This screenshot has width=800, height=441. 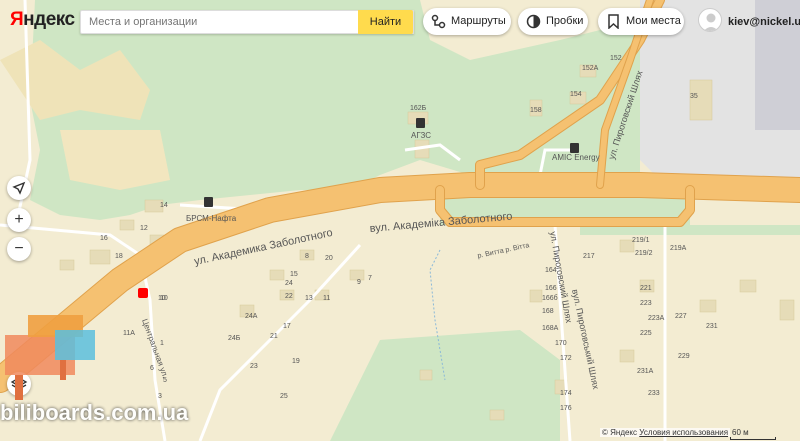 What do you see at coordinates (740, 432) in the screenshot?
I see `scale-label: 60 м` at bounding box center [740, 432].